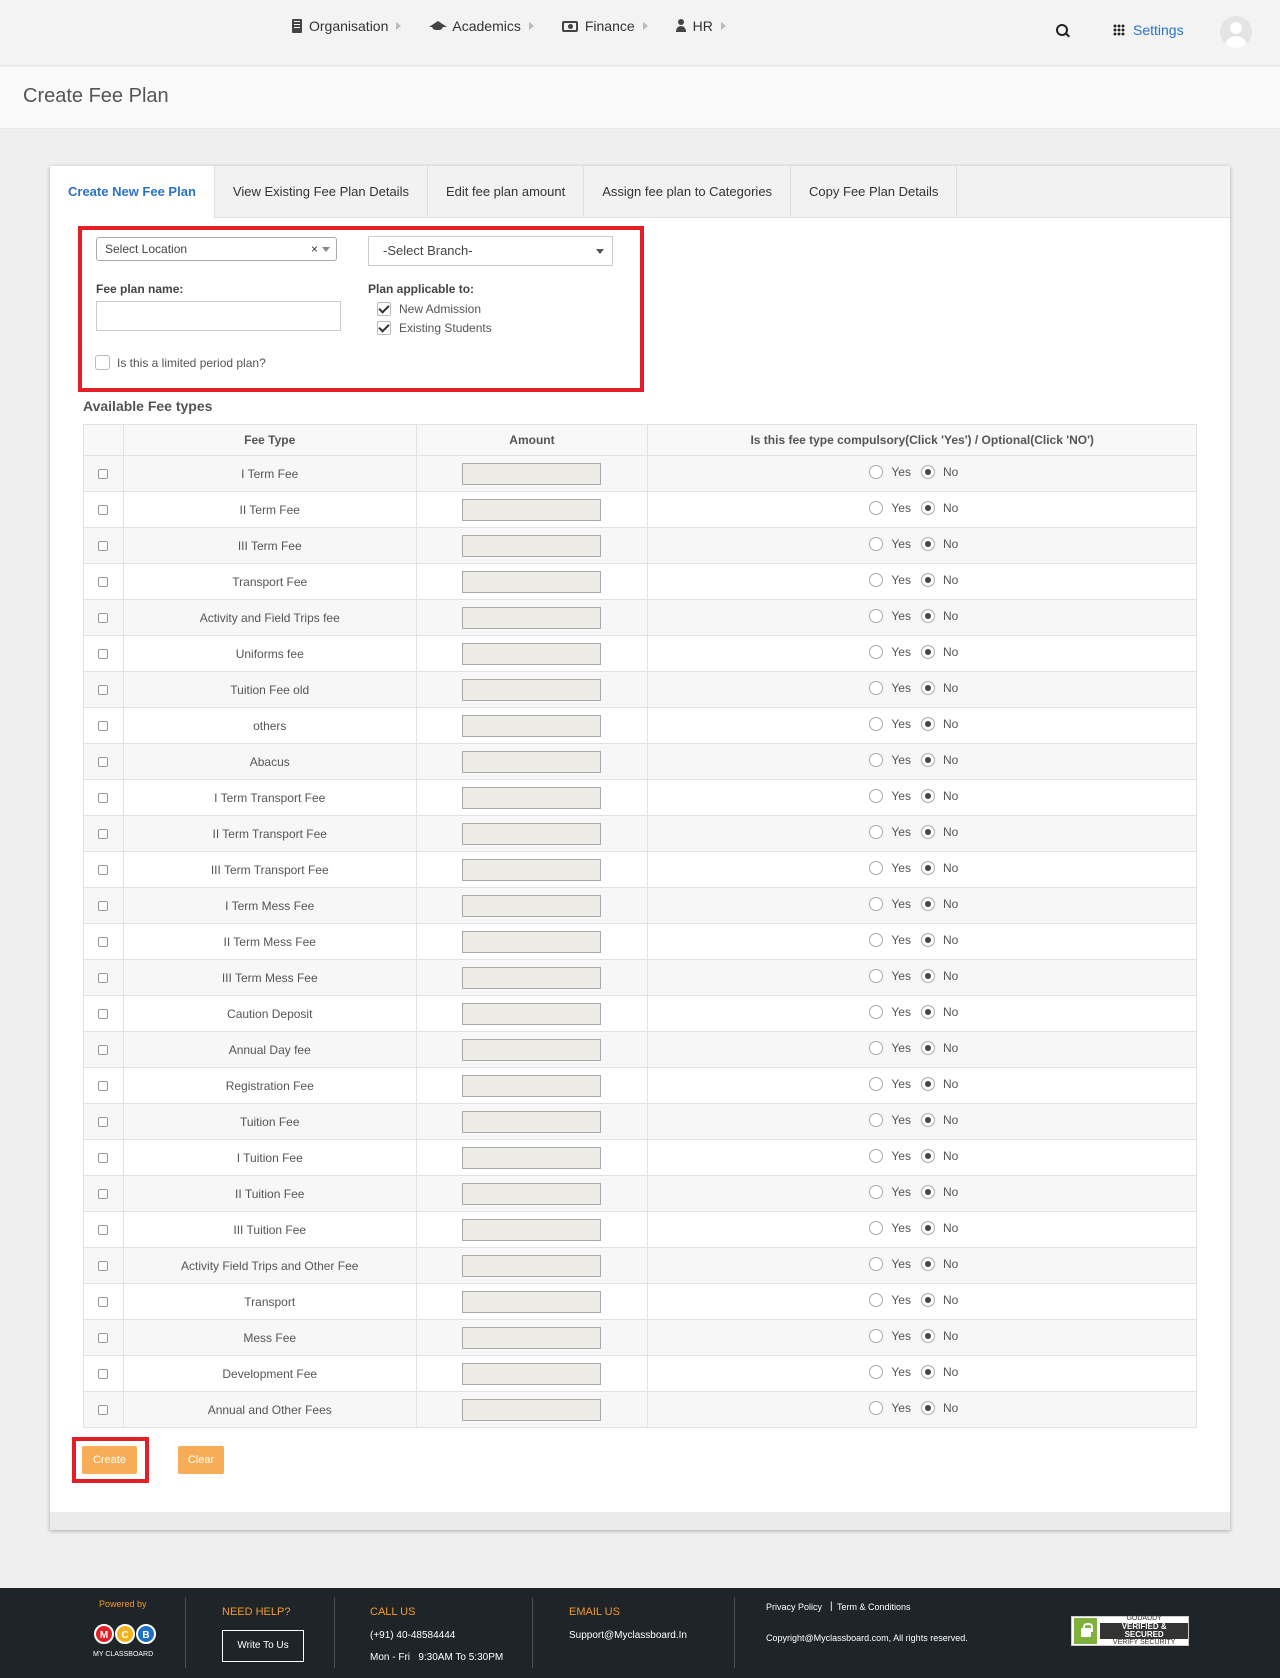  What do you see at coordinates (102, 362) in the screenshot?
I see `limited-period-checkbox` at bounding box center [102, 362].